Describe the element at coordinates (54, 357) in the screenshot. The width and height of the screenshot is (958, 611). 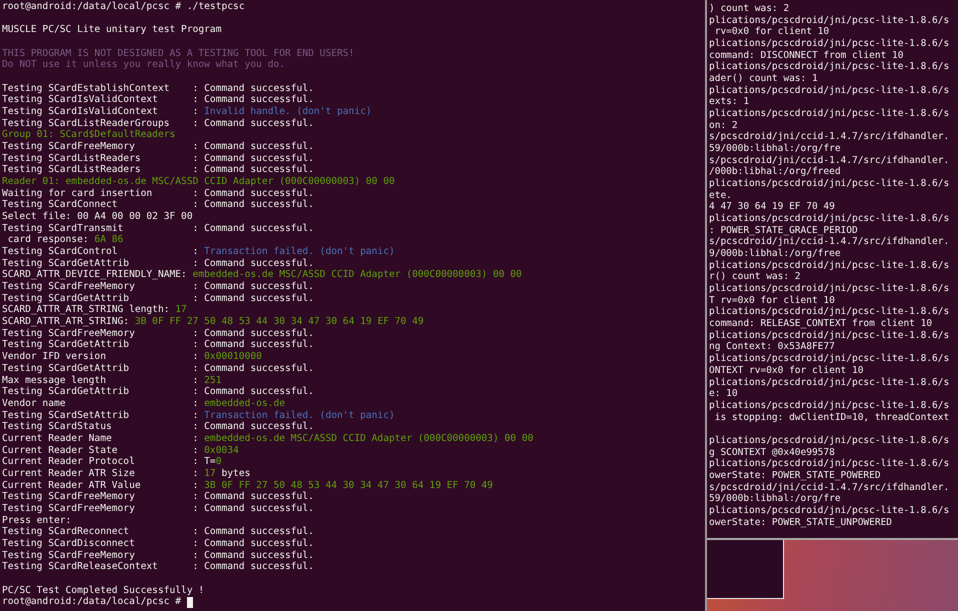
I see `field-label: Vendor IFD version` at that location.